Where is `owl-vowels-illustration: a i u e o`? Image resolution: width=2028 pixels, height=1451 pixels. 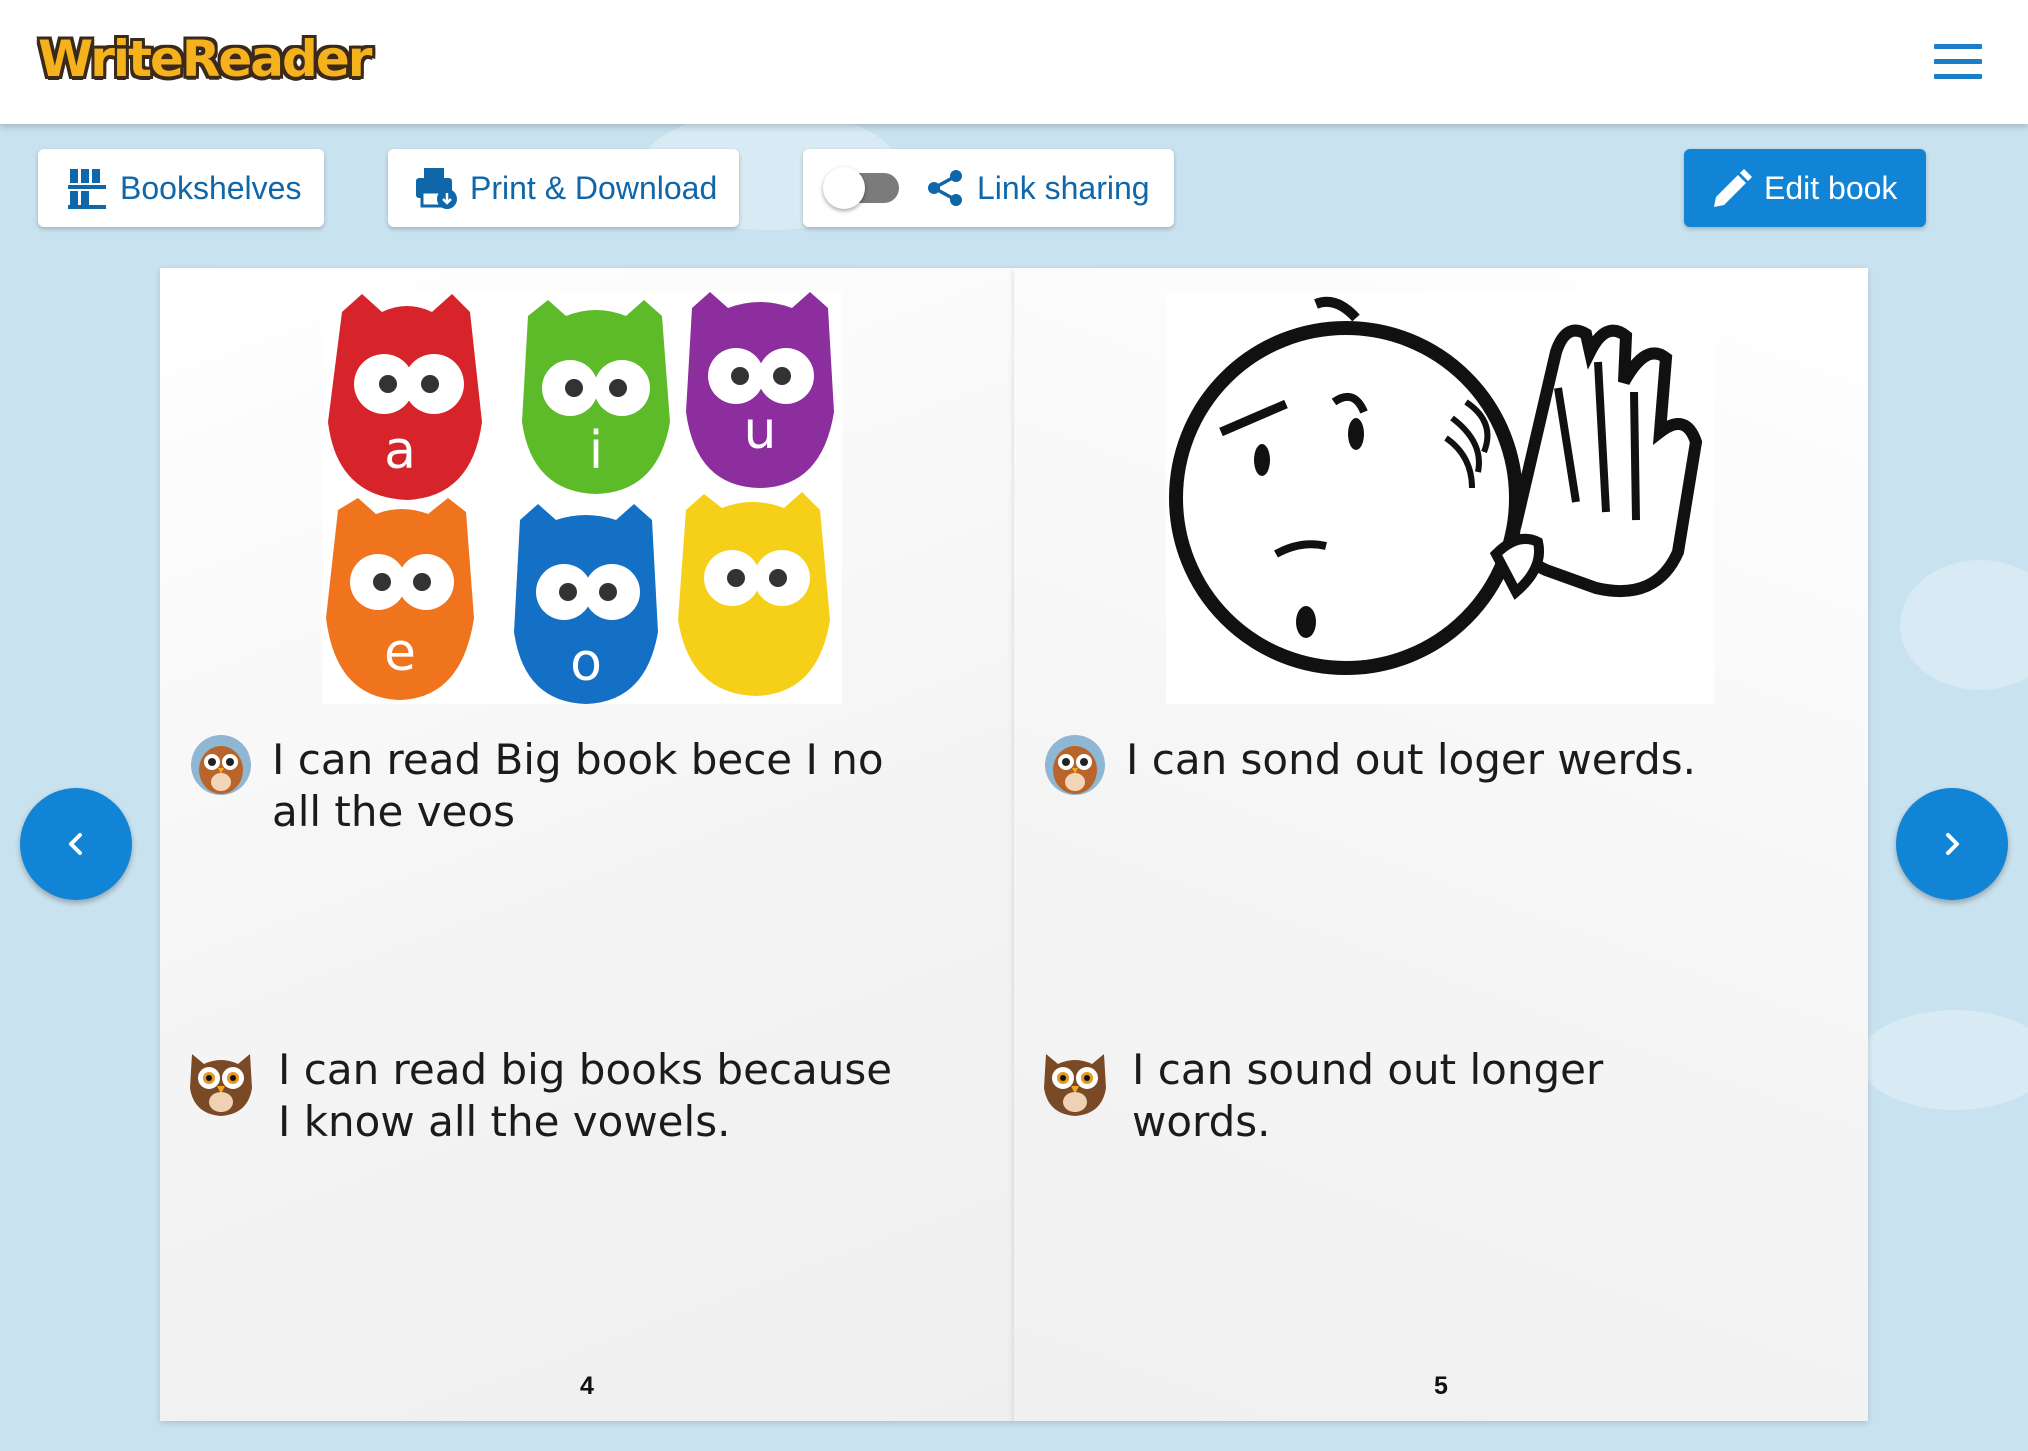 owl-vowels-illustration: a i u e o is located at coordinates (582, 498).